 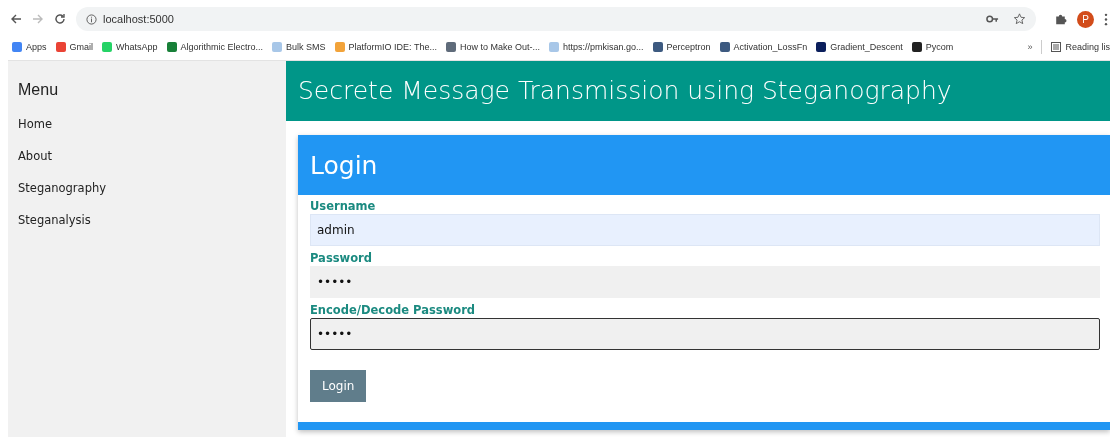 I want to click on back-icon, so click(x=16, y=19).